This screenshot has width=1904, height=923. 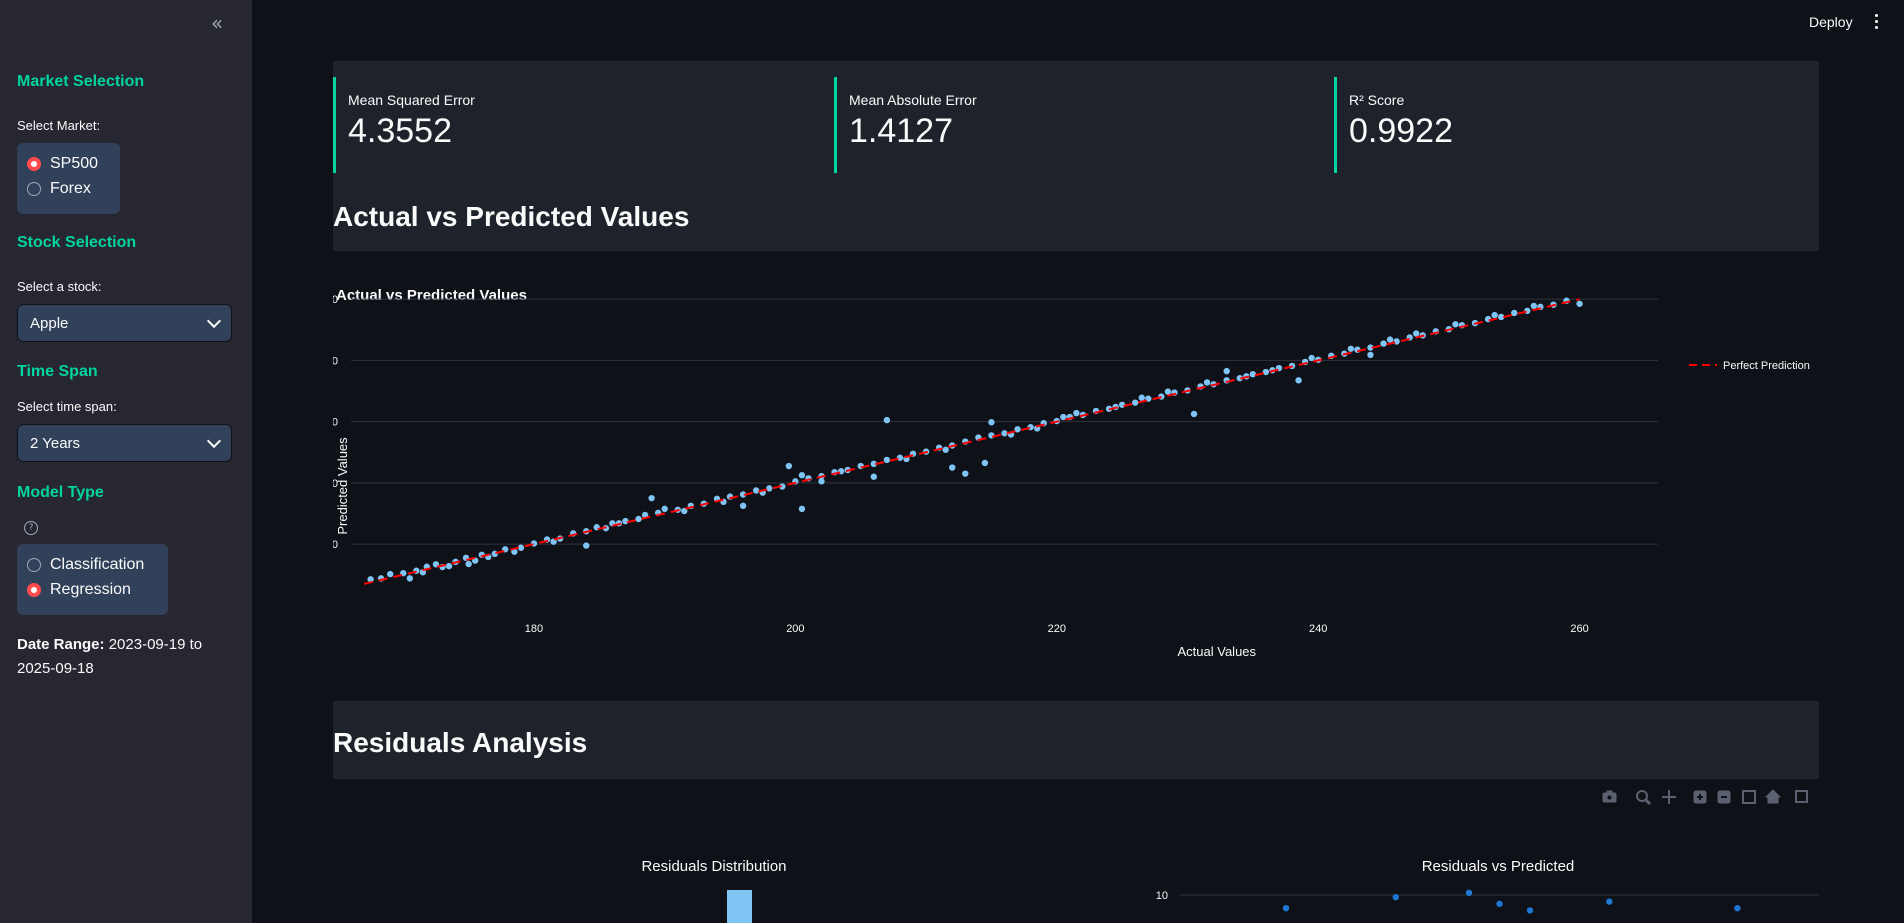 What do you see at coordinates (739, 906) in the screenshot?
I see `histogram-bar` at bounding box center [739, 906].